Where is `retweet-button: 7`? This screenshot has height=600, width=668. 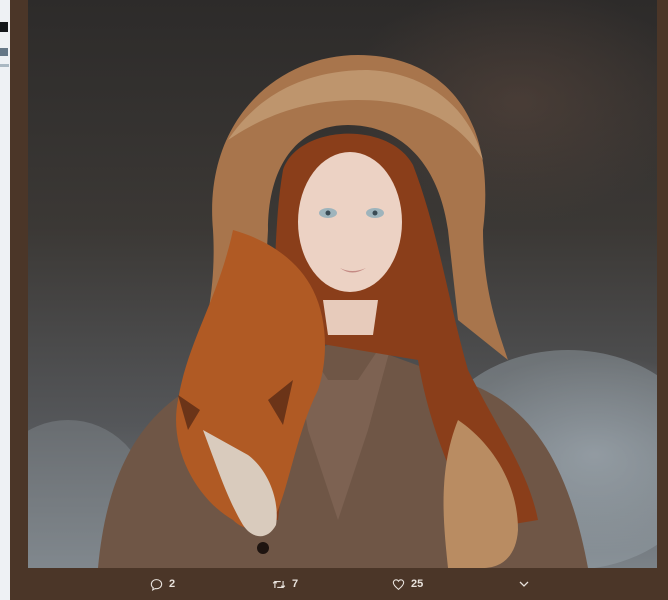
retweet-button: 7 is located at coordinates (285, 584).